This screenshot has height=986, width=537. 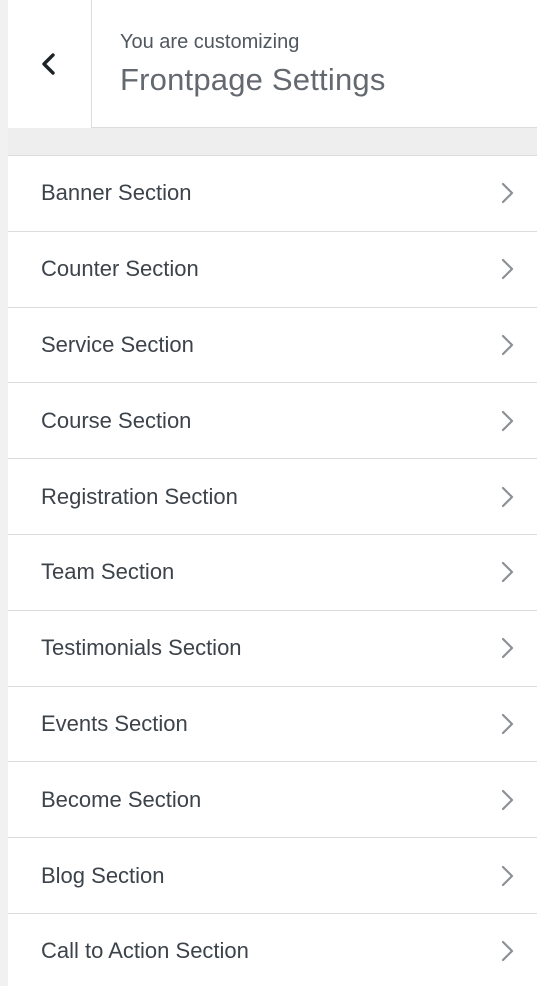 What do you see at coordinates (253, 79) in the screenshot?
I see `panel-title: Frontpage Settings` at bounding box center [253, 79].